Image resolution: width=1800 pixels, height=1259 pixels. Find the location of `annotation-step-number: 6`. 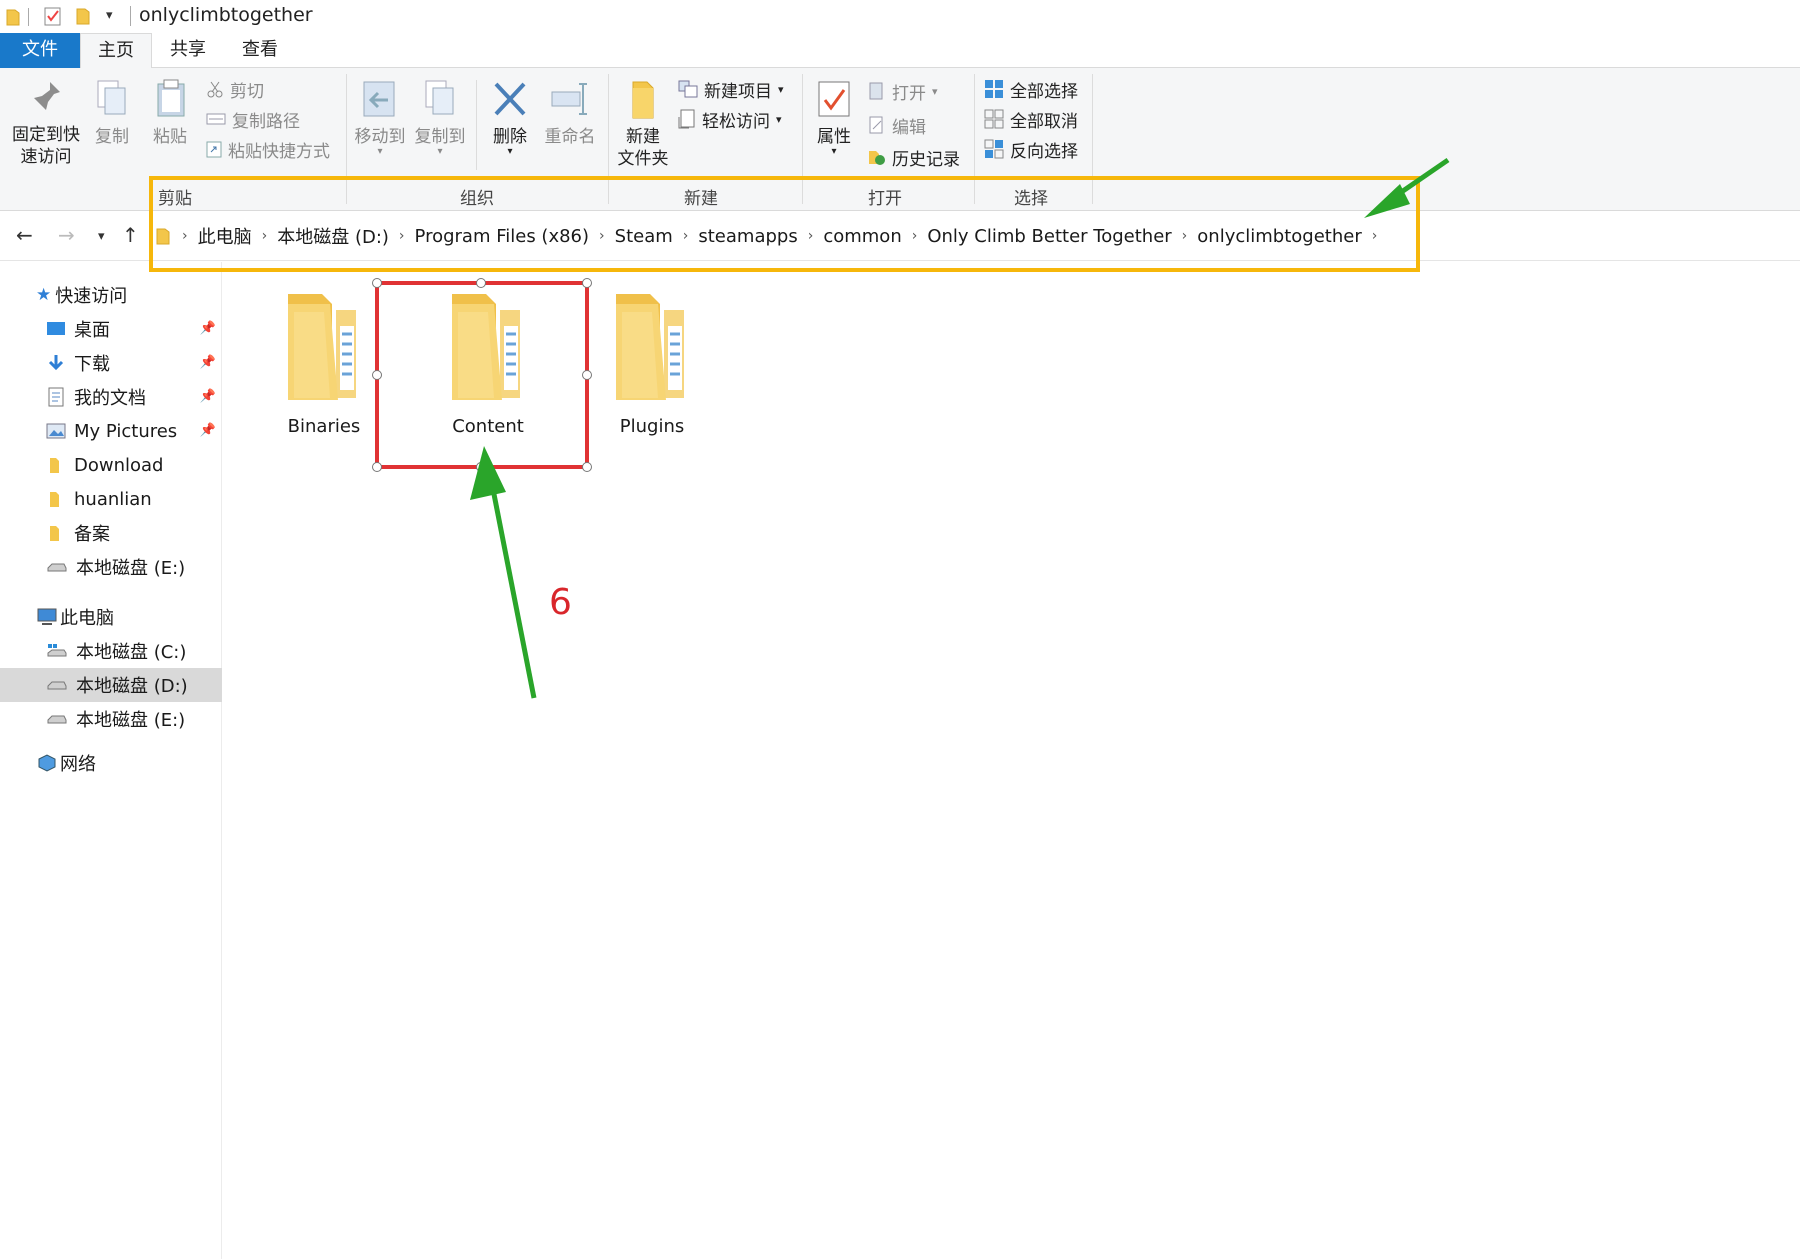

annotation-step-number: 6 is located at coordinates (560, 602).